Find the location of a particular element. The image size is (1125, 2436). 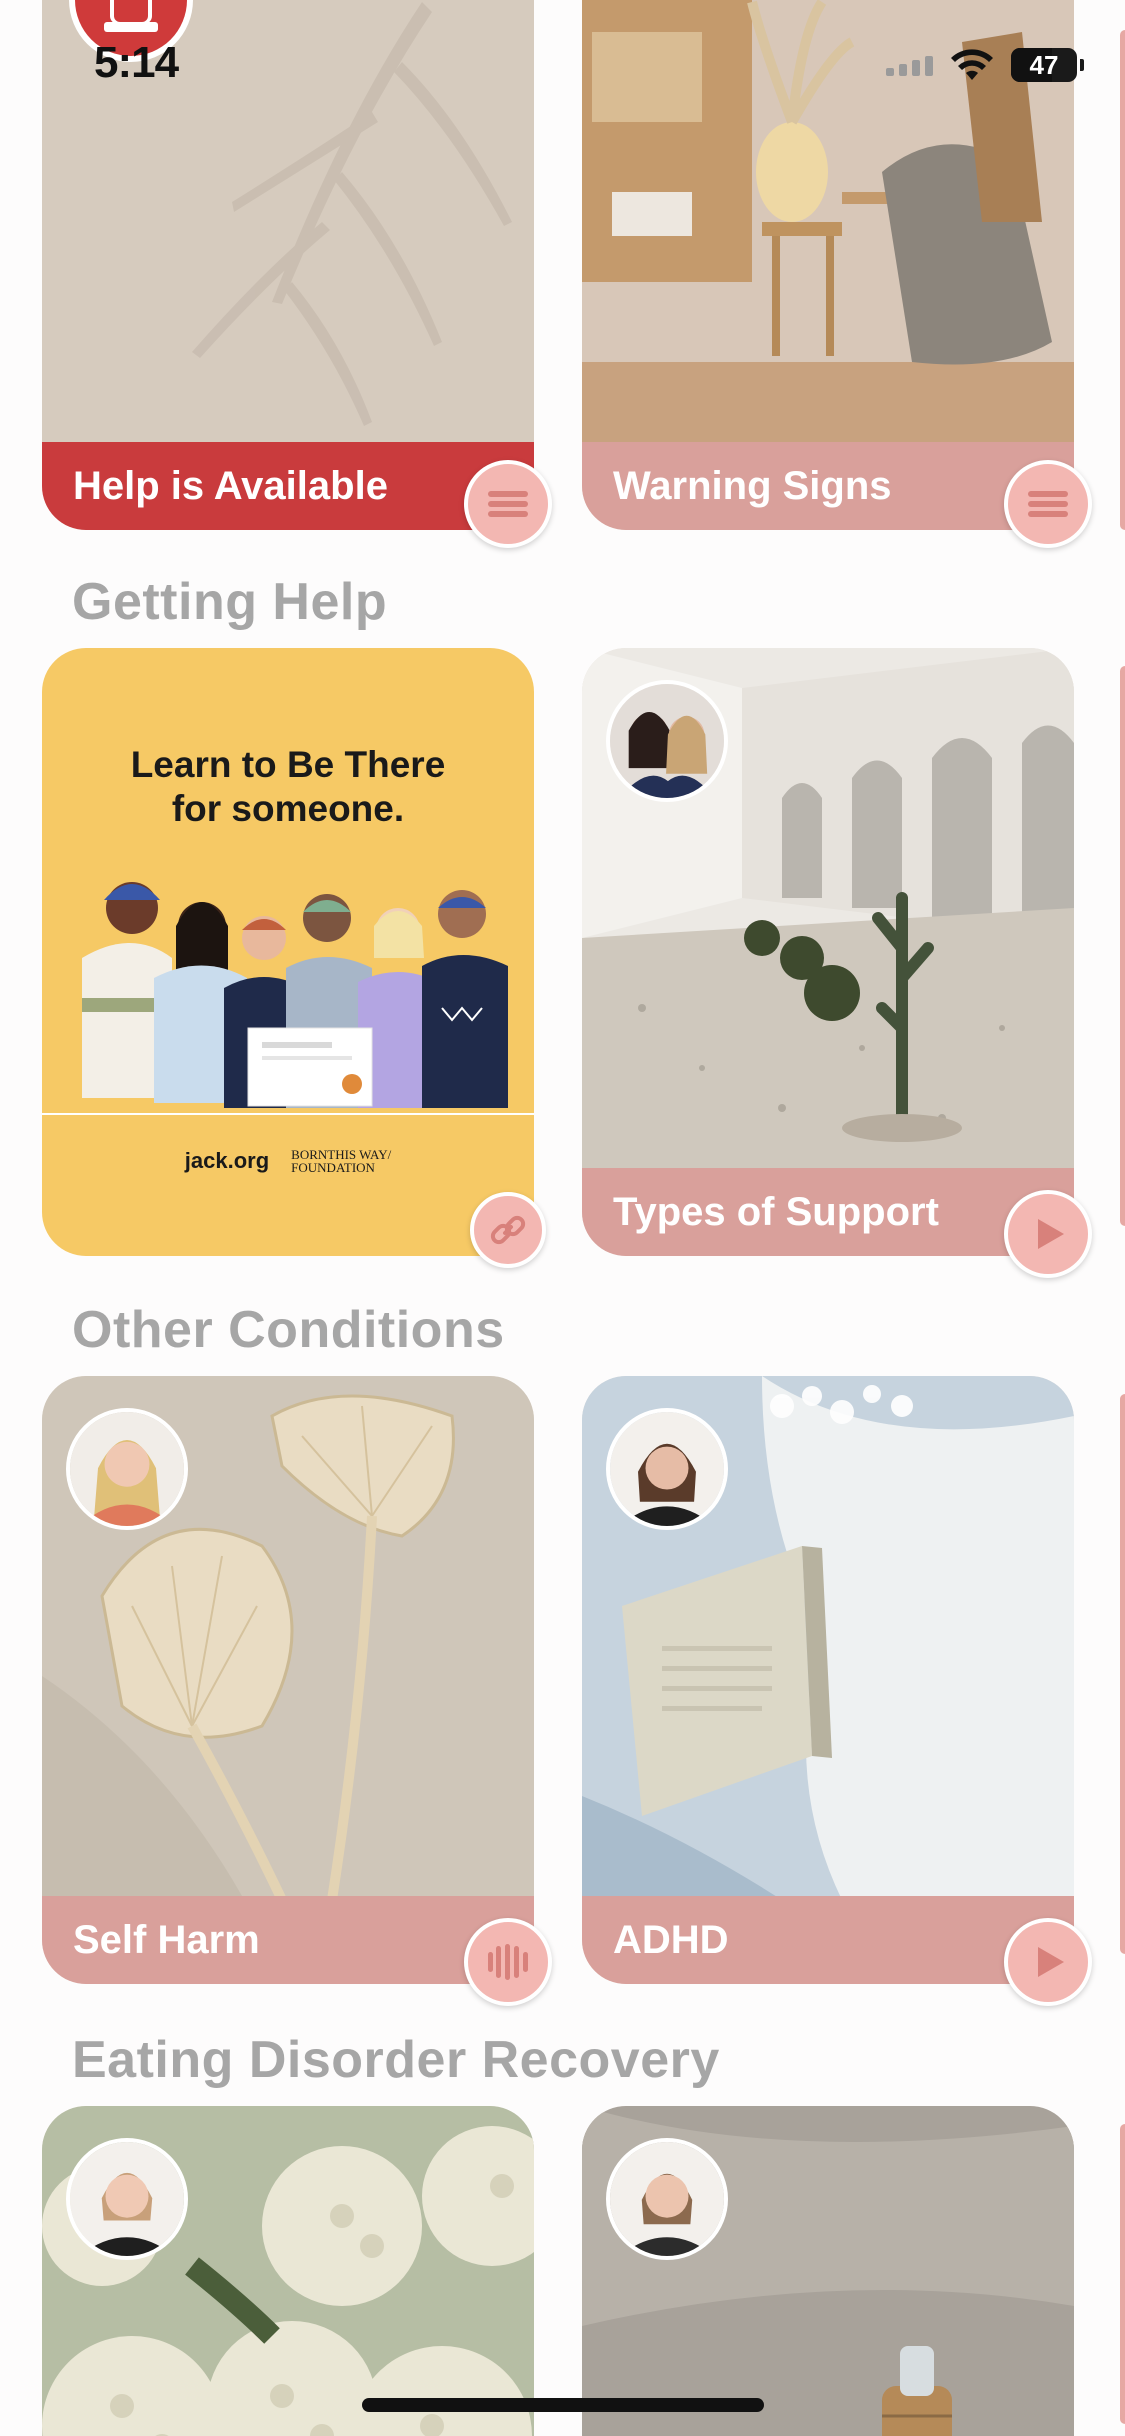

jack-org-logo: jack.org is located at coordinates (227, 1160).